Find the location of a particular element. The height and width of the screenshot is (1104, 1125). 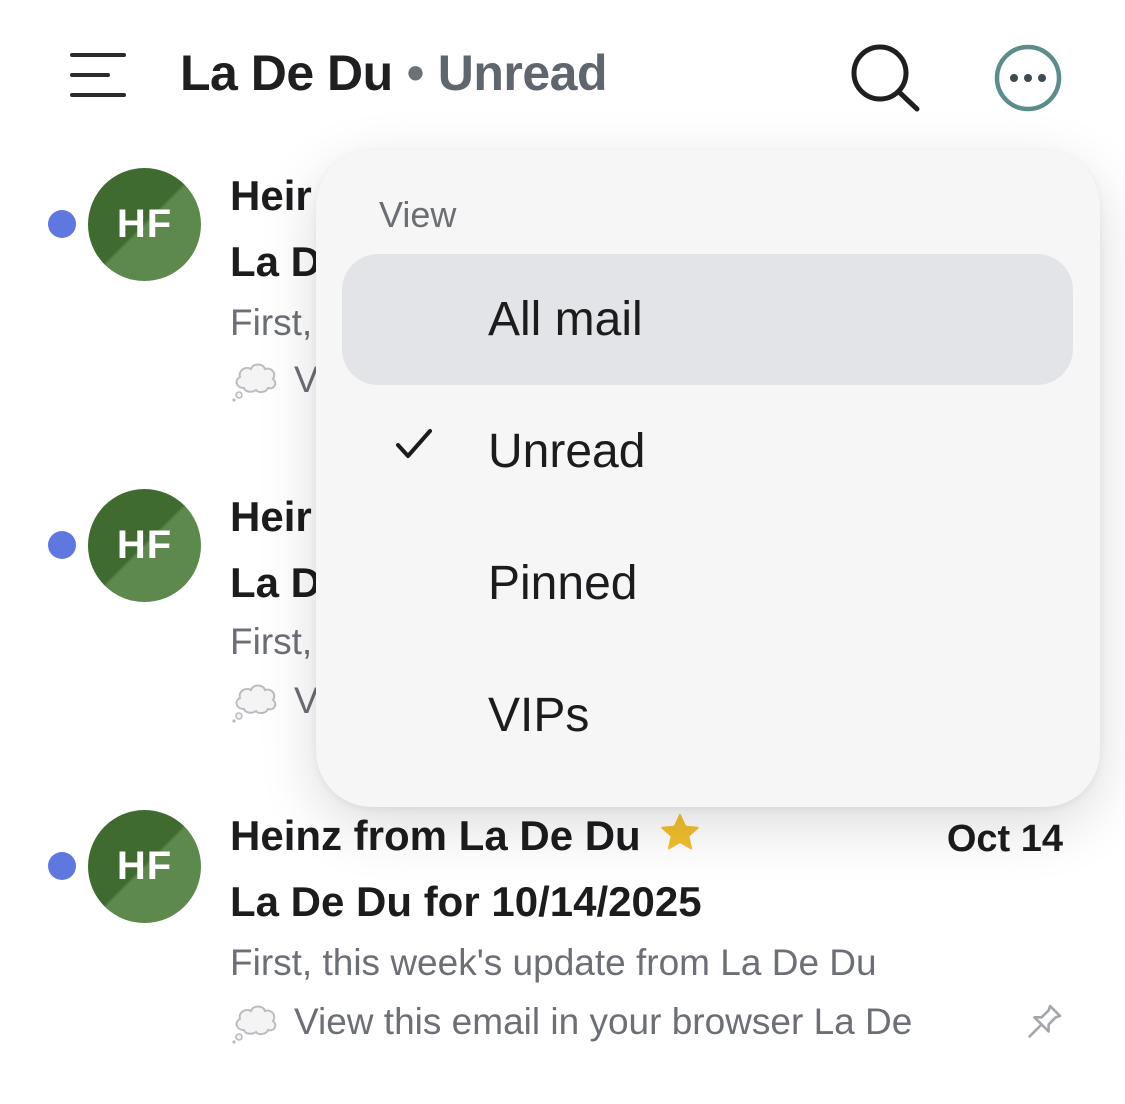

menu-item-label: Pinned is located at coordinates (563, 583).